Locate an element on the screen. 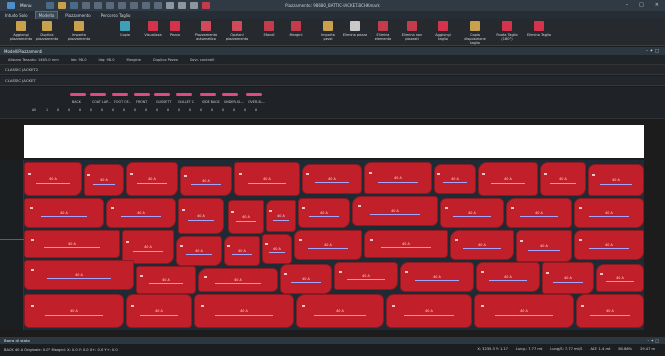 The height and width of the screenshot is (356, 665). status-readout: Lung.: 7.77 mt is located at coordinates (529, 349).